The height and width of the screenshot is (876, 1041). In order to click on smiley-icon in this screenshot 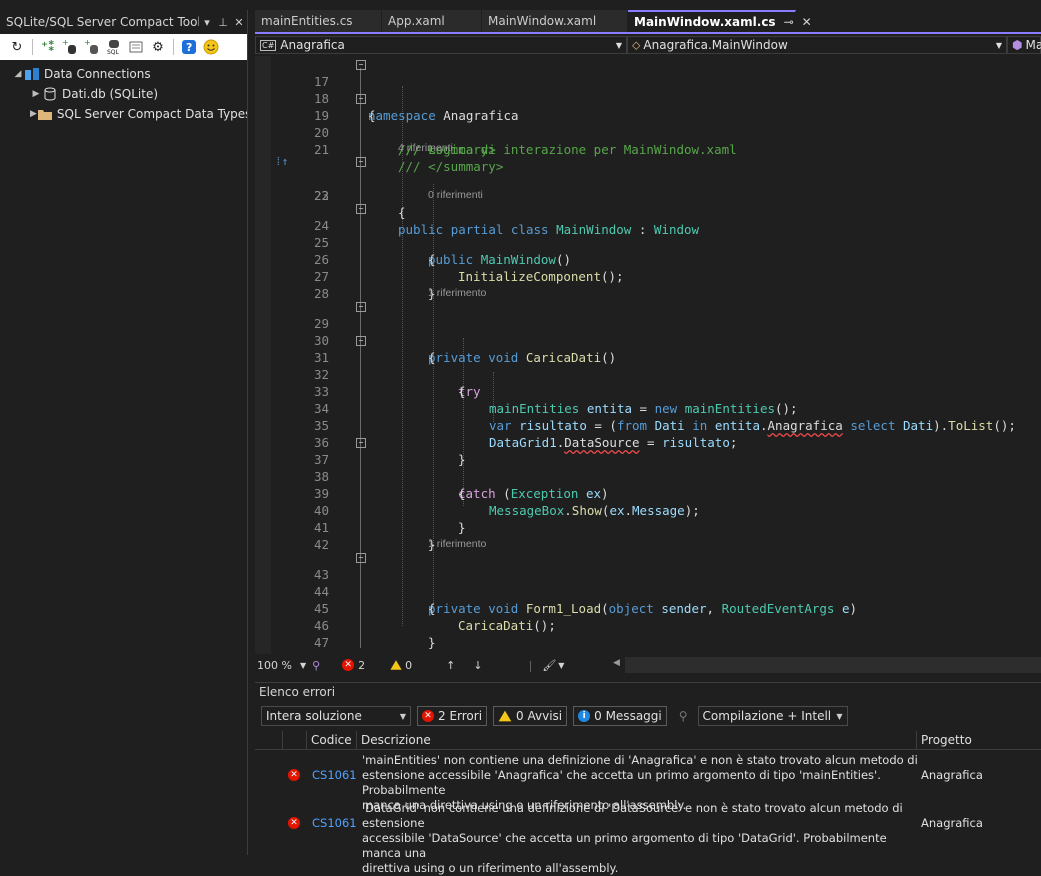, I will do `click(211, 47)`.